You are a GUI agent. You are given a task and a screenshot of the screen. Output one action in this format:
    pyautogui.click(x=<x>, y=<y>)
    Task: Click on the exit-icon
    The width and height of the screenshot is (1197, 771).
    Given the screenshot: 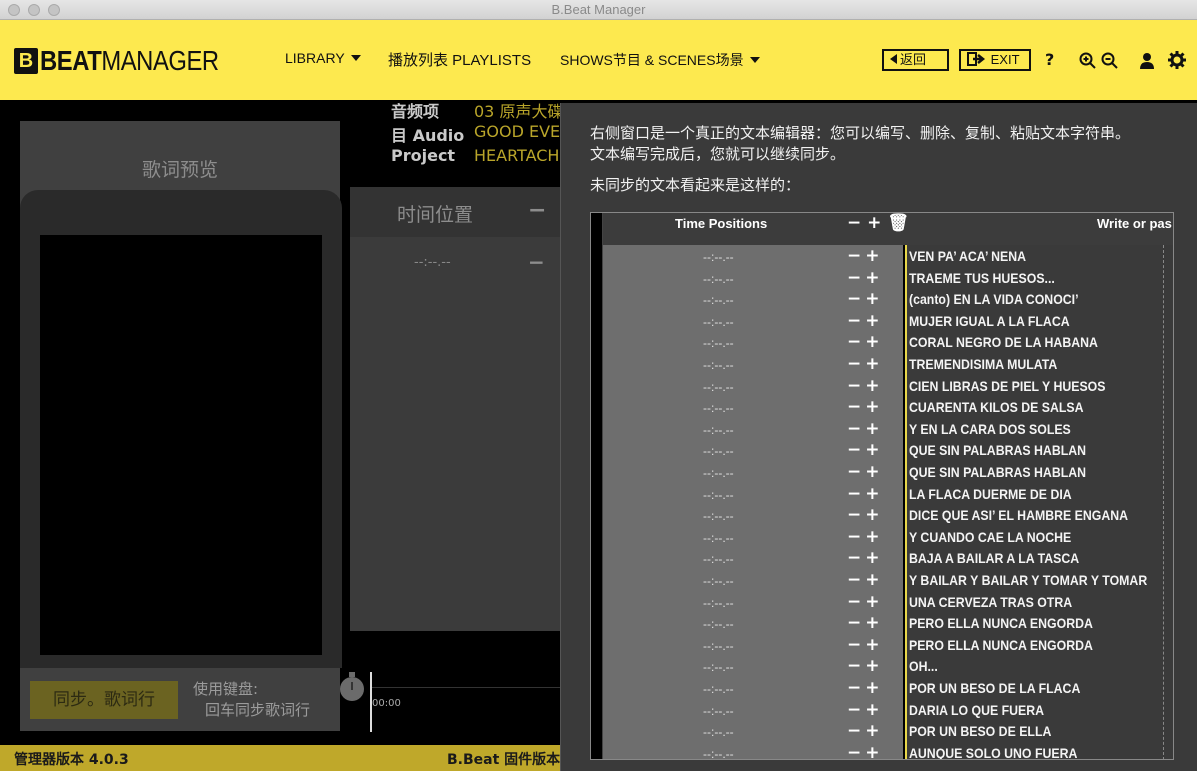 What is the action you would take?
    pyautogui.click(x=976, y=59)
    